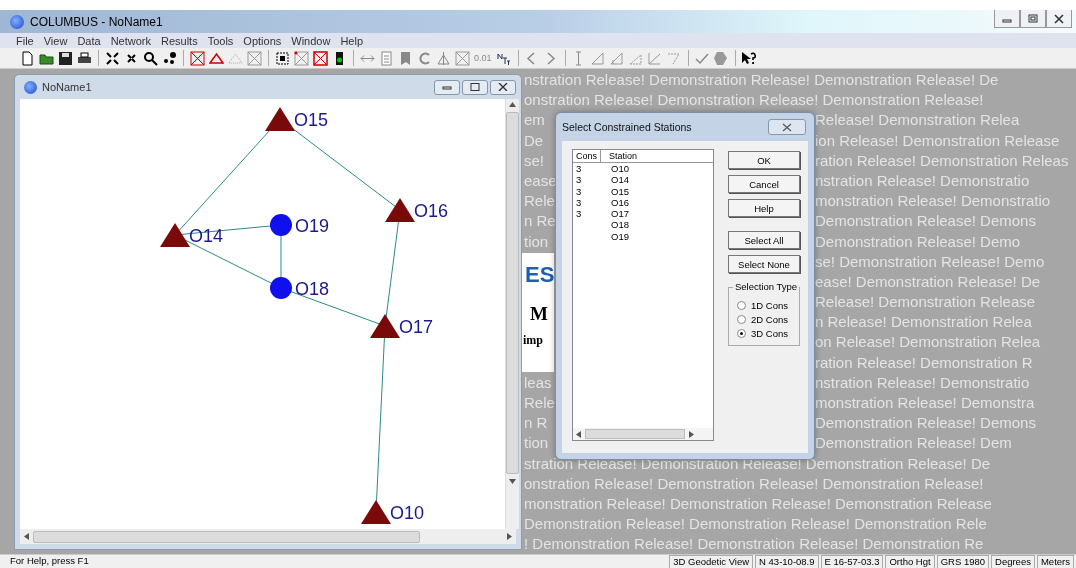  What do you see at coordinates (923, 322) in the screenshot?
I see `watermark-text: n Release! Demonstration Relea` at bounding box center [923, 322].